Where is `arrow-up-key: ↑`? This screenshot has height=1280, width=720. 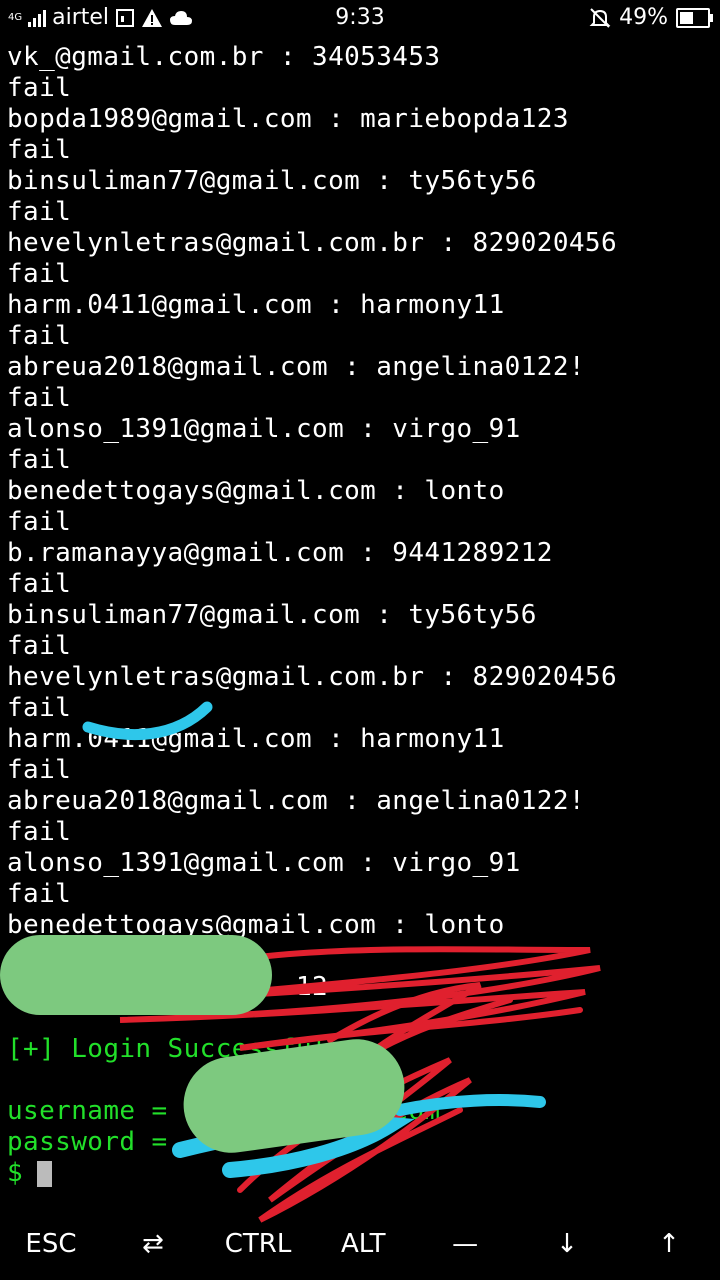
arrow-up-key: ↑ is located at coordinates (669, 1244).